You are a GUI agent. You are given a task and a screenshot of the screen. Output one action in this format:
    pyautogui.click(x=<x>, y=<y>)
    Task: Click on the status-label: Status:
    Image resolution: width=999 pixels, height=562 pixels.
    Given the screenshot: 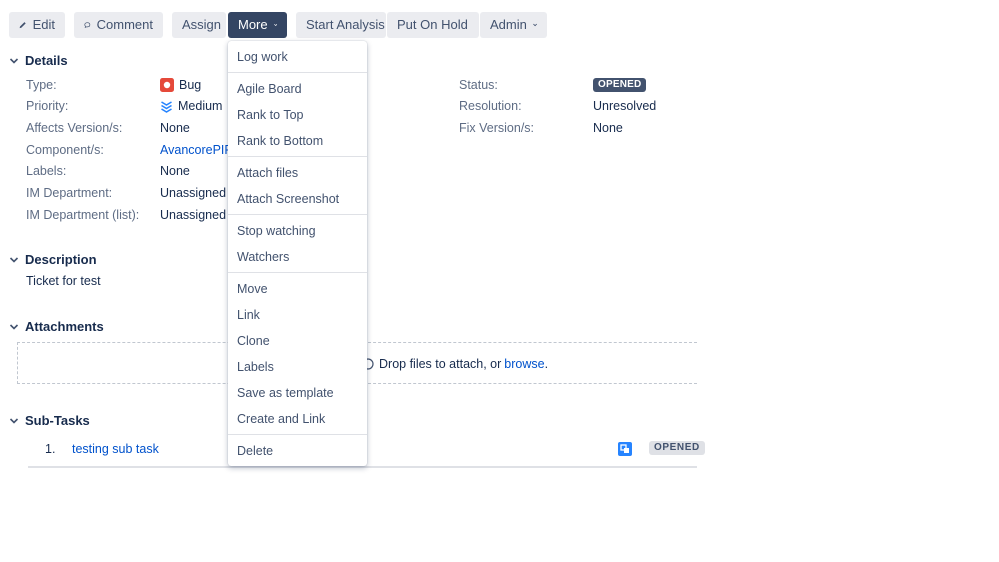 What is the action you would take?
    pyautogui.click(x=478, y=85)
    